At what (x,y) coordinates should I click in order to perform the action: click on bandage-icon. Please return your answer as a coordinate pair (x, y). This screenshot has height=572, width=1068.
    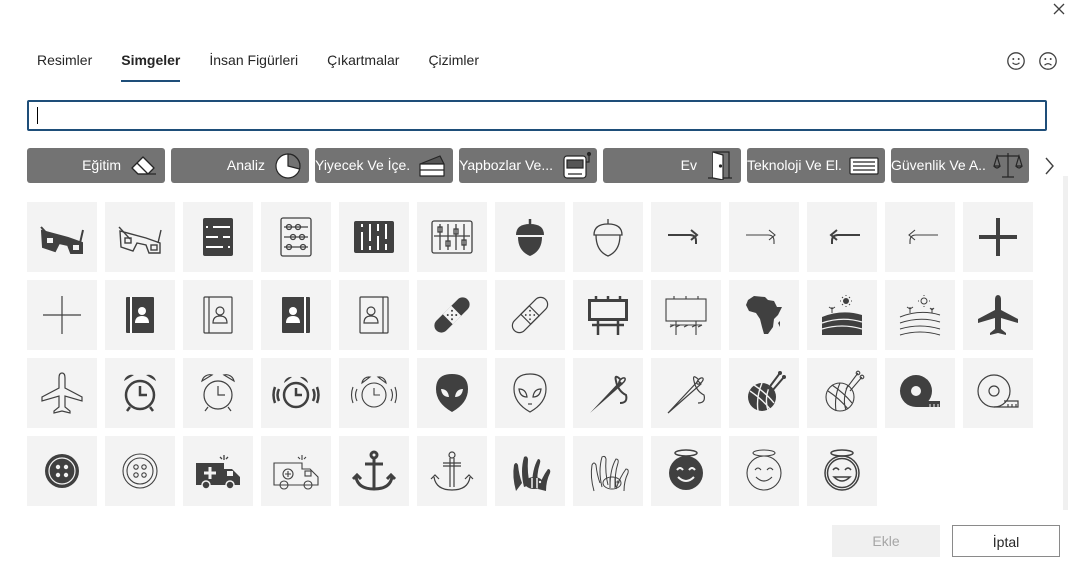
    Looking at the image, I should click on (452, 315).